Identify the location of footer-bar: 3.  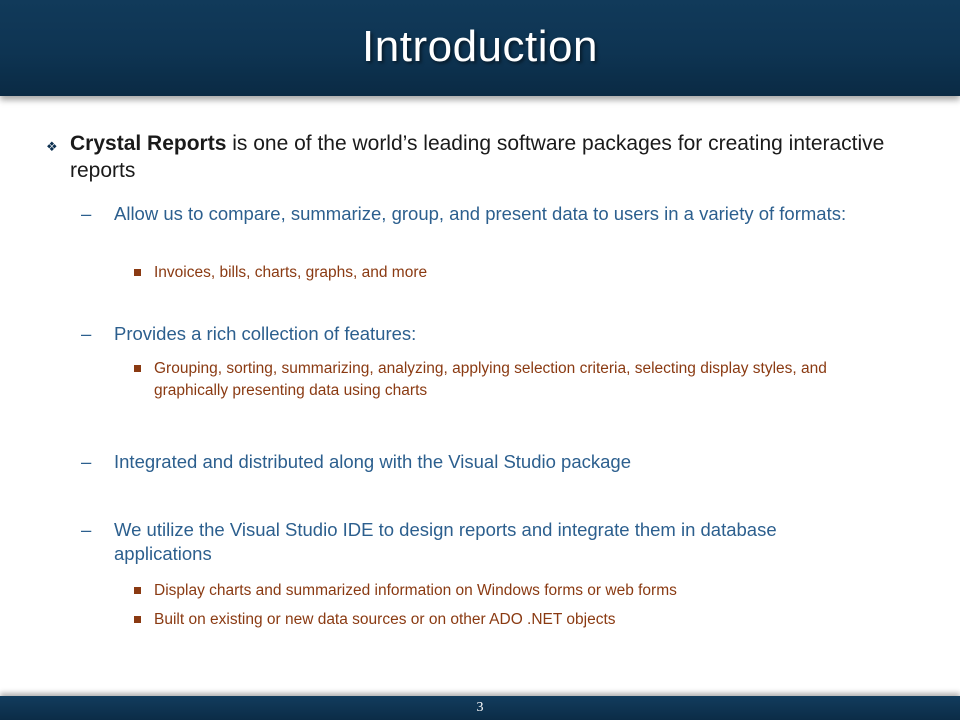
(480, 708).